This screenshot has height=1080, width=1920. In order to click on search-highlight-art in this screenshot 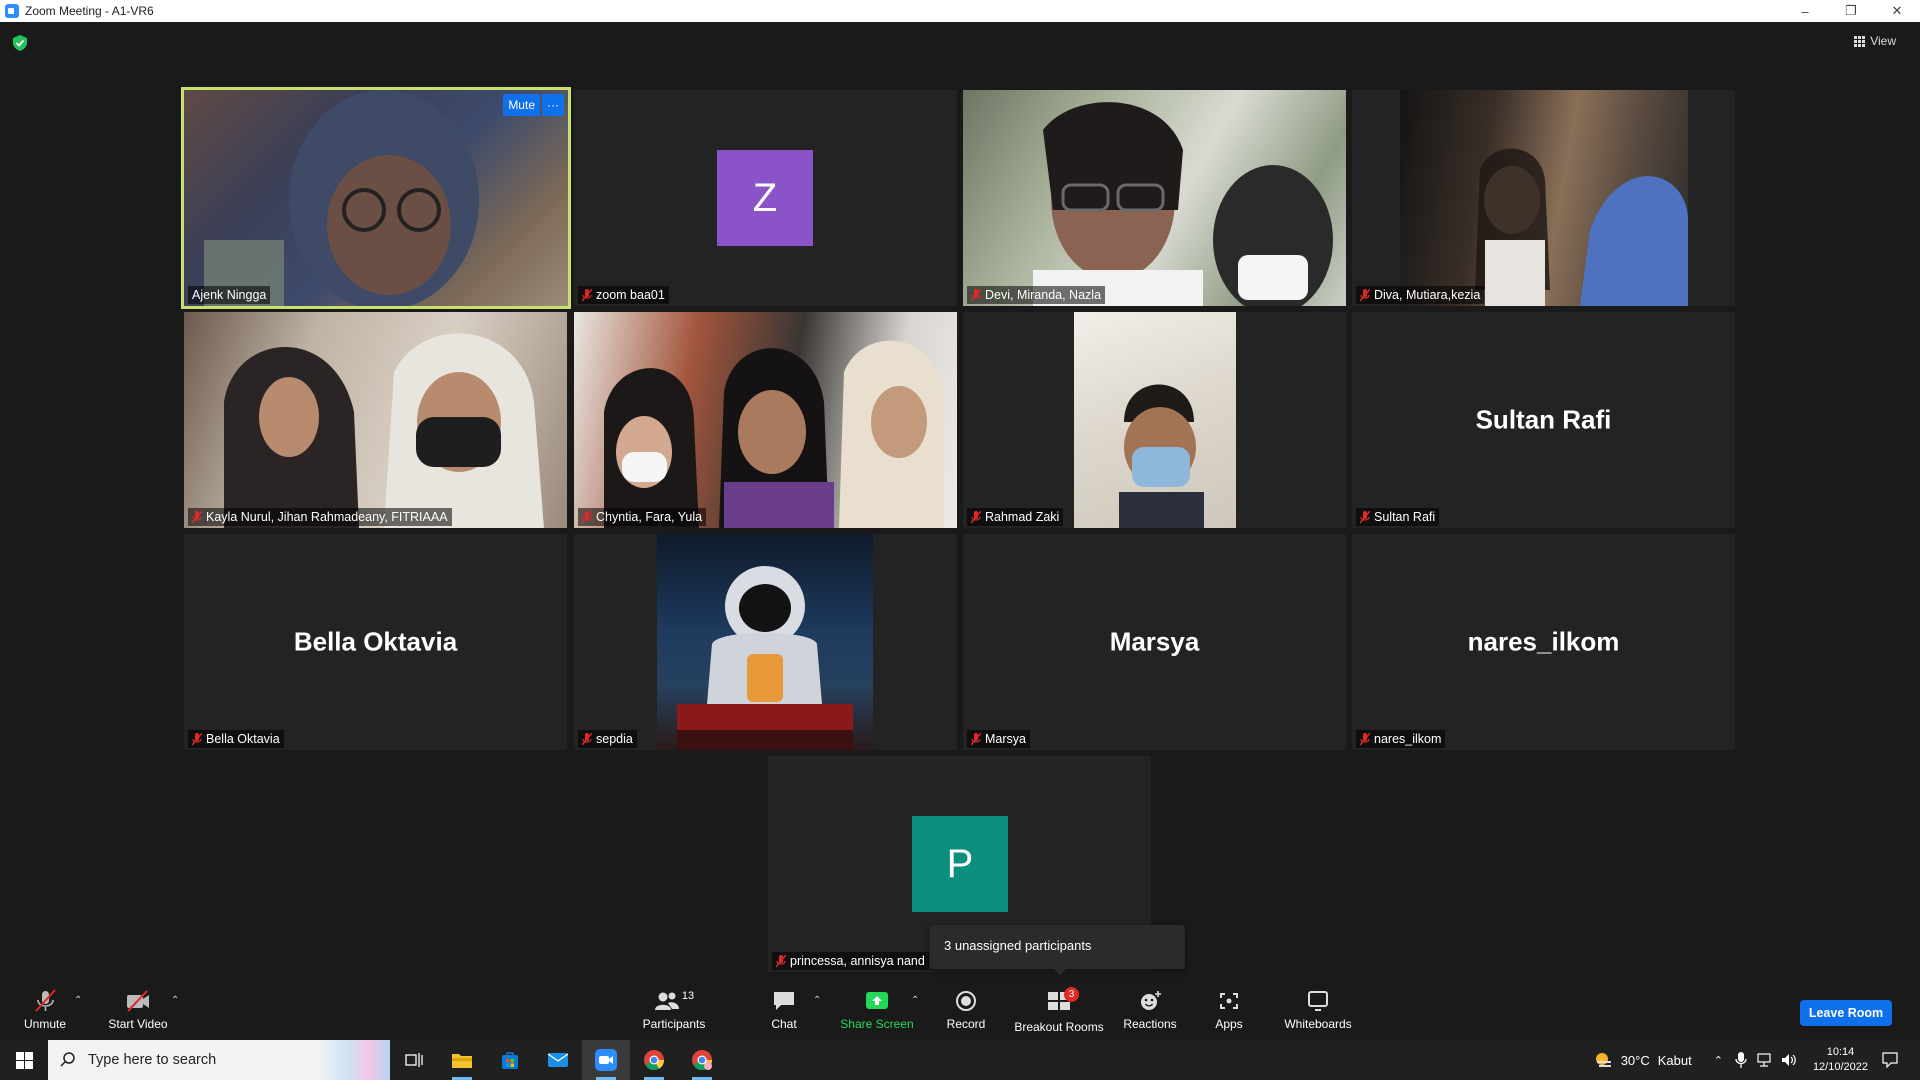, I will do `click(354, 1060)`.